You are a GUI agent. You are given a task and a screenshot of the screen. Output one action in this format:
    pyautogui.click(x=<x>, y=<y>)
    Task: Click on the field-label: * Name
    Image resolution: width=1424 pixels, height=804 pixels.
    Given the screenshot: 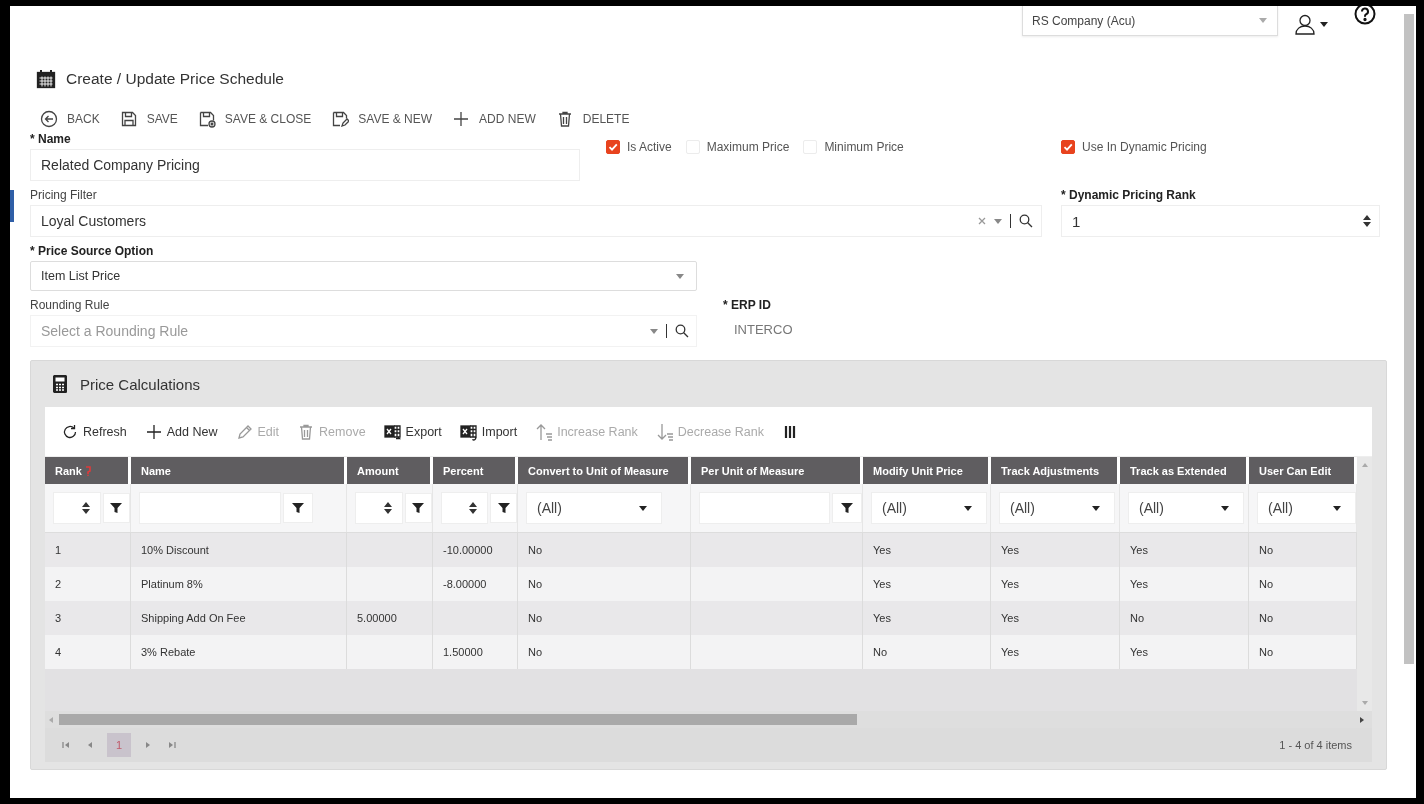 What is the action you would take?
    pyautogui.click(x=51, y=139)
    